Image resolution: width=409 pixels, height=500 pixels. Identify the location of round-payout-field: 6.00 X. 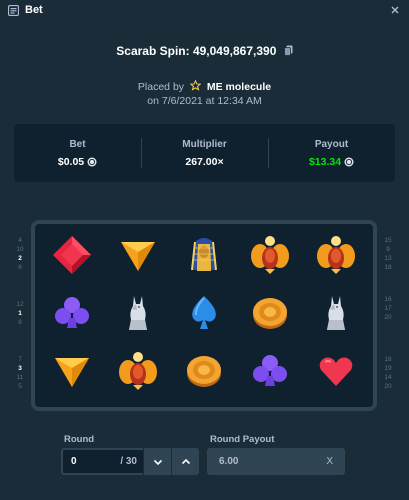
(276, 461).